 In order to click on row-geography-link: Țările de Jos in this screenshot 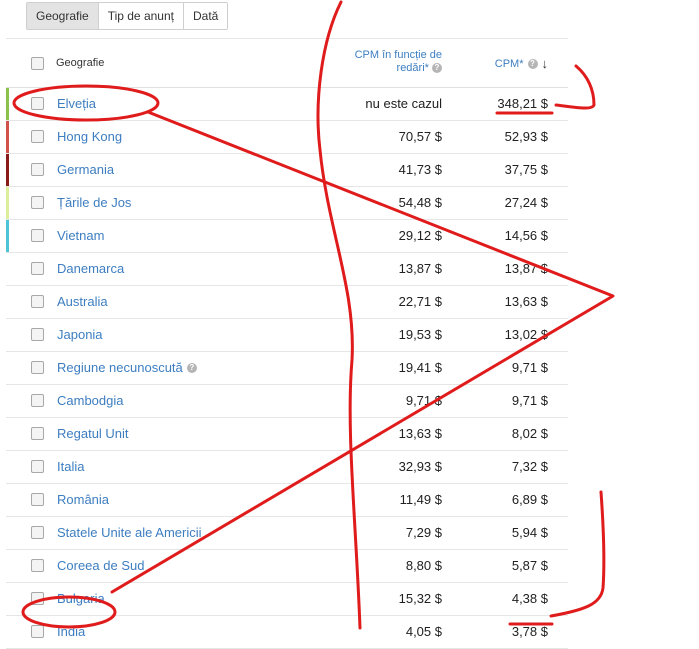, I will do `click(94, 202)`.